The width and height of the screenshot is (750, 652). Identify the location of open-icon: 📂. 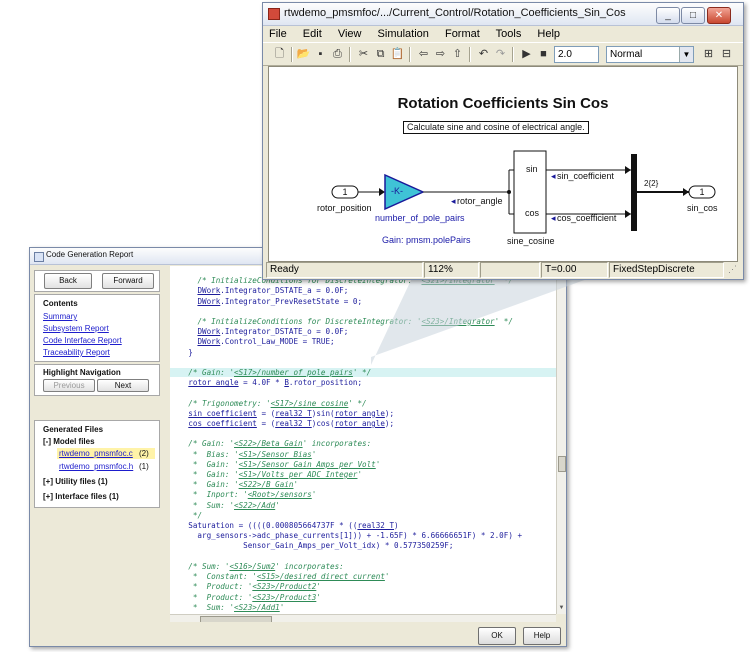
(303, 54).